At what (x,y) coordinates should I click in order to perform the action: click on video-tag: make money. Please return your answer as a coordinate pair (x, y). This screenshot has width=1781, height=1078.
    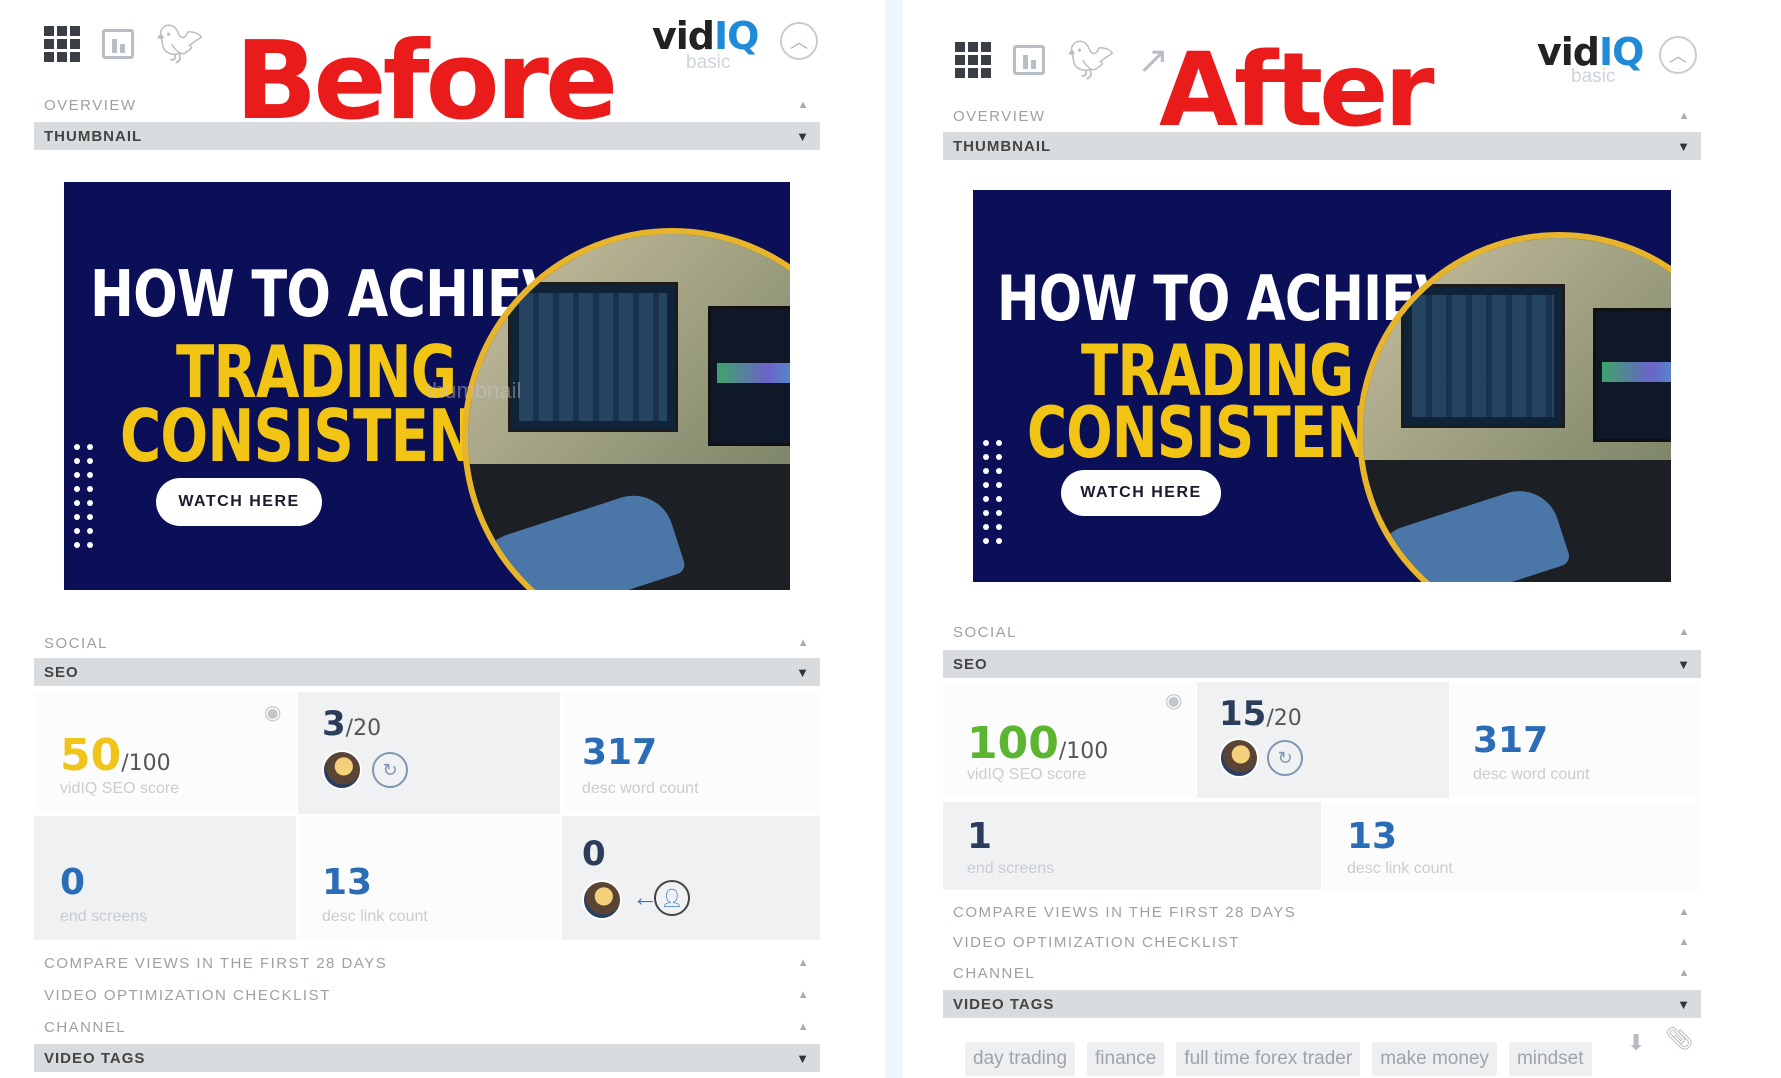
    Looking at the image, I should click on (1434, 1059).